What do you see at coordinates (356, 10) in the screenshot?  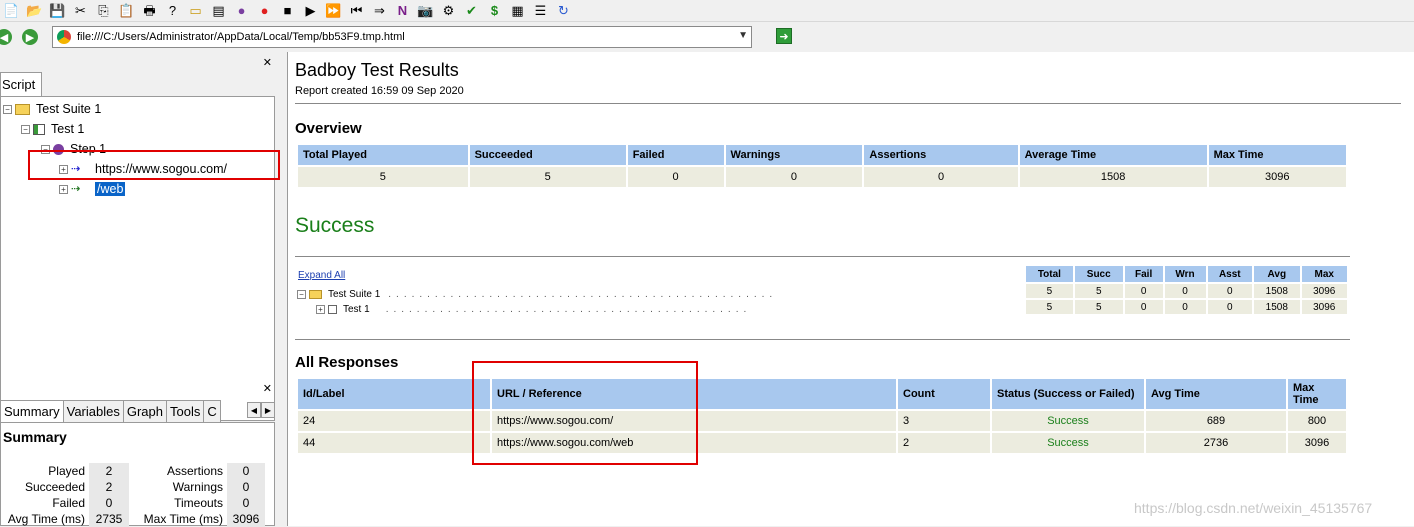 I see `step-back-icon: ⏮` at bounding box center [356, 10].